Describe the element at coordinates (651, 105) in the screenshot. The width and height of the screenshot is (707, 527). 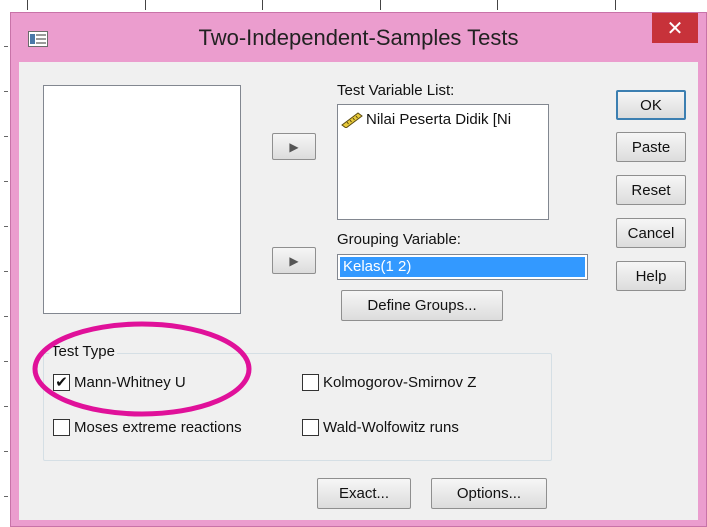
I see `ok-button: OK` at that location.